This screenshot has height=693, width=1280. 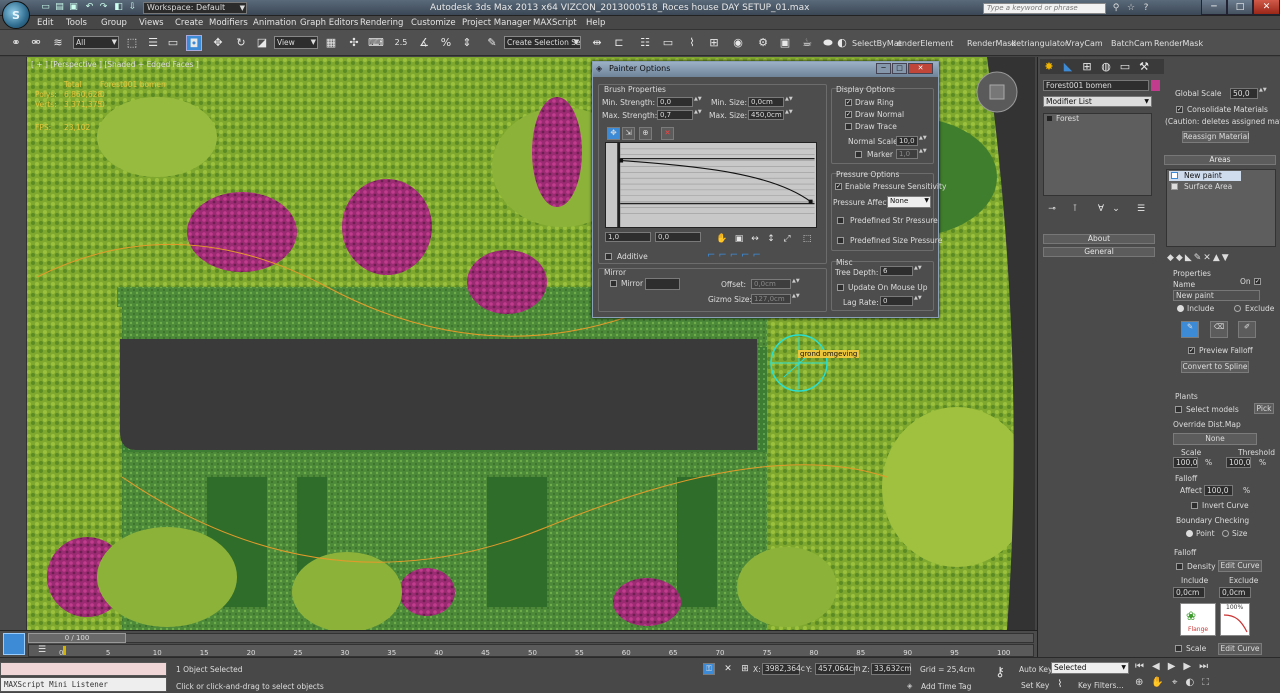 I want to click on gizmo-size-spinner: ▲▼, so click(x=796, y=299).